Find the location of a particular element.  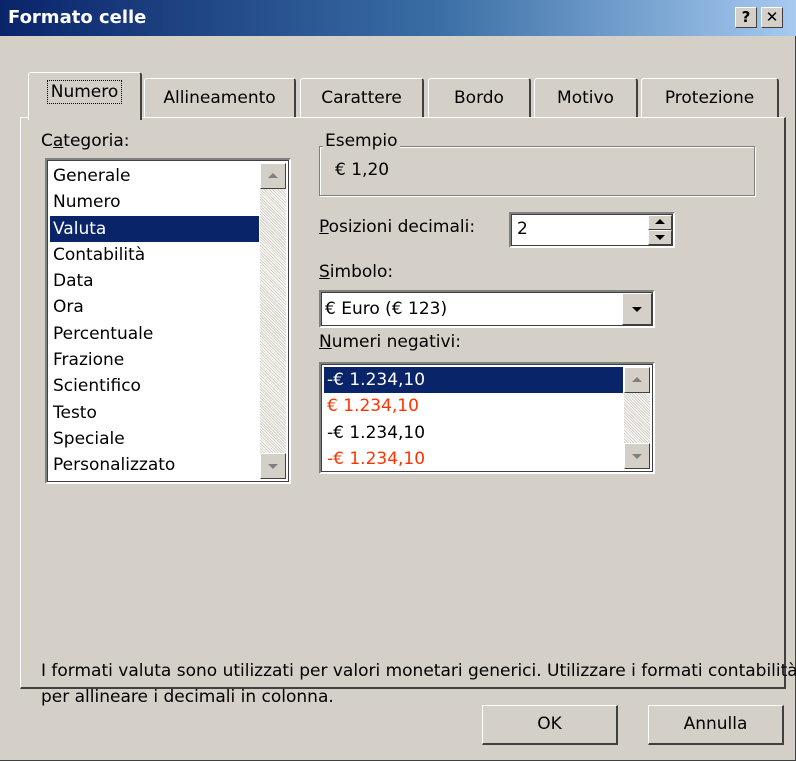

symbol-dropdown-button is located at coordinates (637, 309).